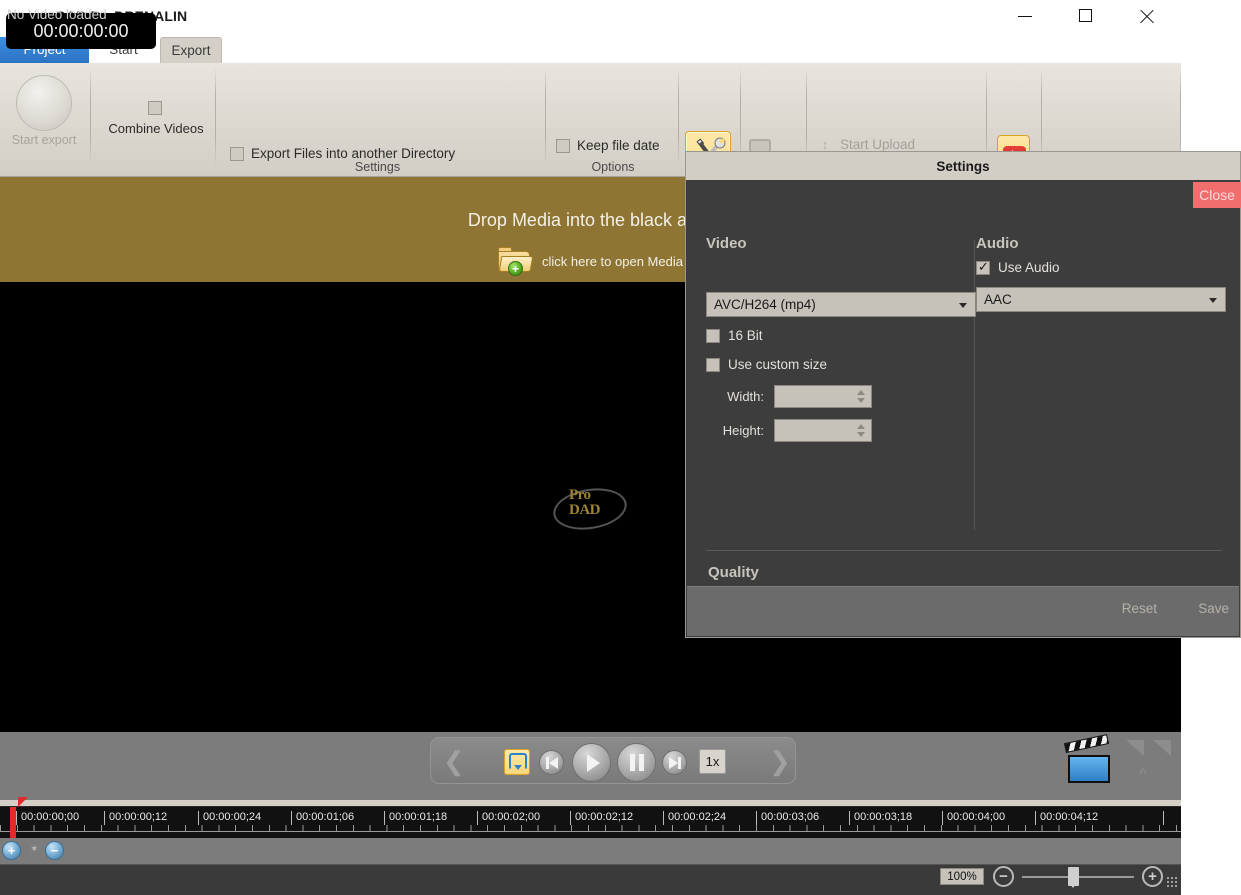 The width and height of the screenshot is (1241, 895). Describe the element at coordinates (1101, 267) in the screenshot. I see `use-audio-control: Use Audio` at that location.